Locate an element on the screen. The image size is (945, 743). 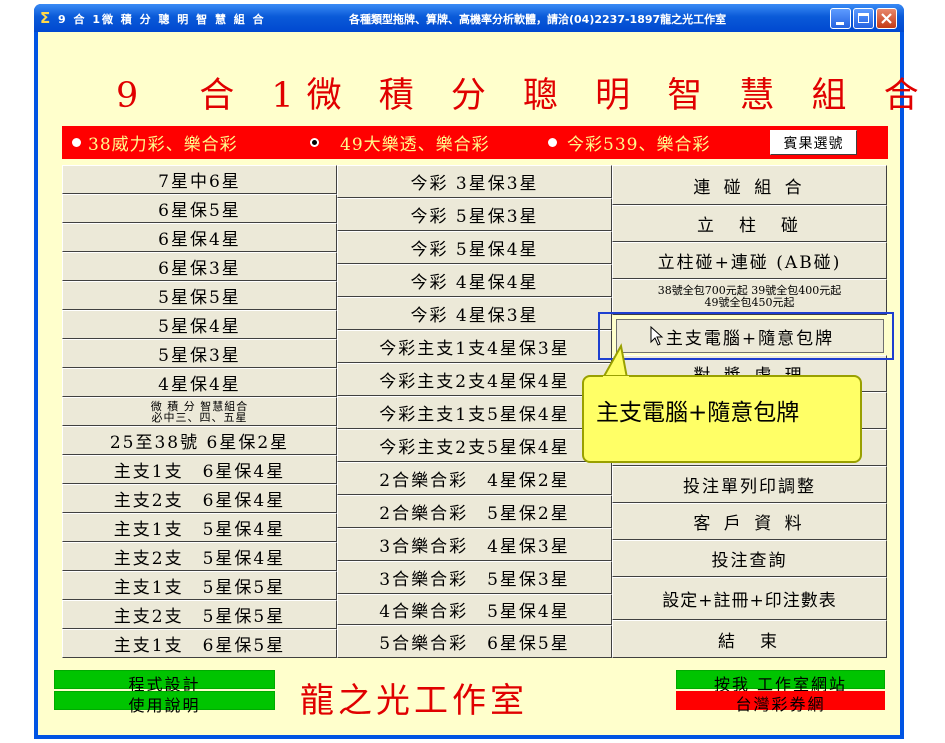
minimize-icon is located at coordinates (840, 23).